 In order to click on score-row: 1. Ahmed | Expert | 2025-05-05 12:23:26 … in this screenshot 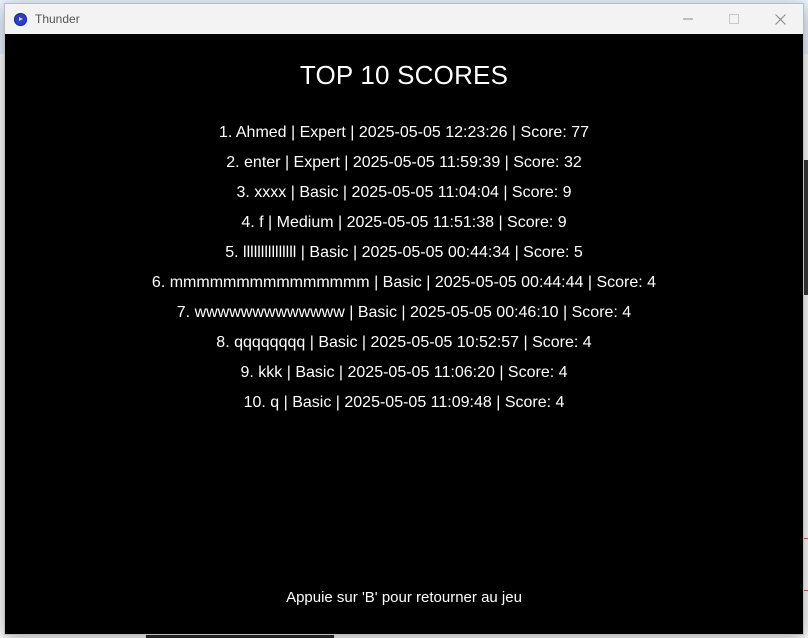, I will do `click(404, 132)`.